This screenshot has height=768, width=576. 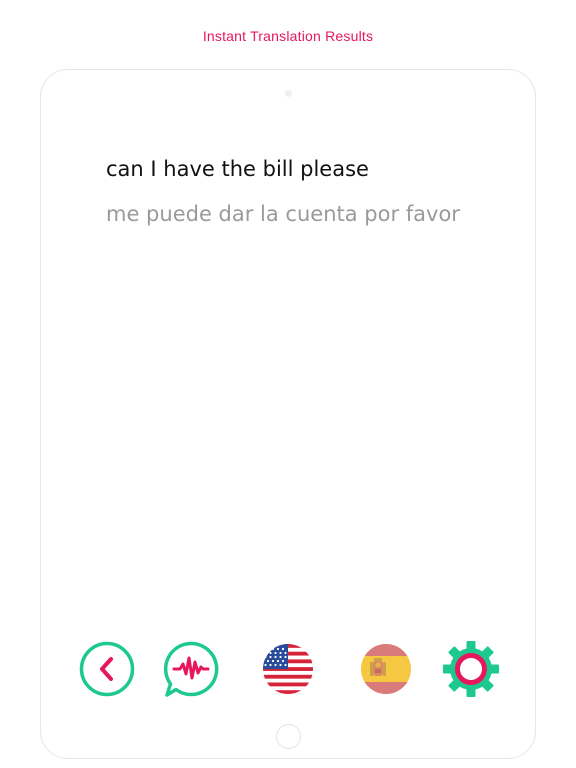 I want to click on settings-button, so click(x=471, y=669).